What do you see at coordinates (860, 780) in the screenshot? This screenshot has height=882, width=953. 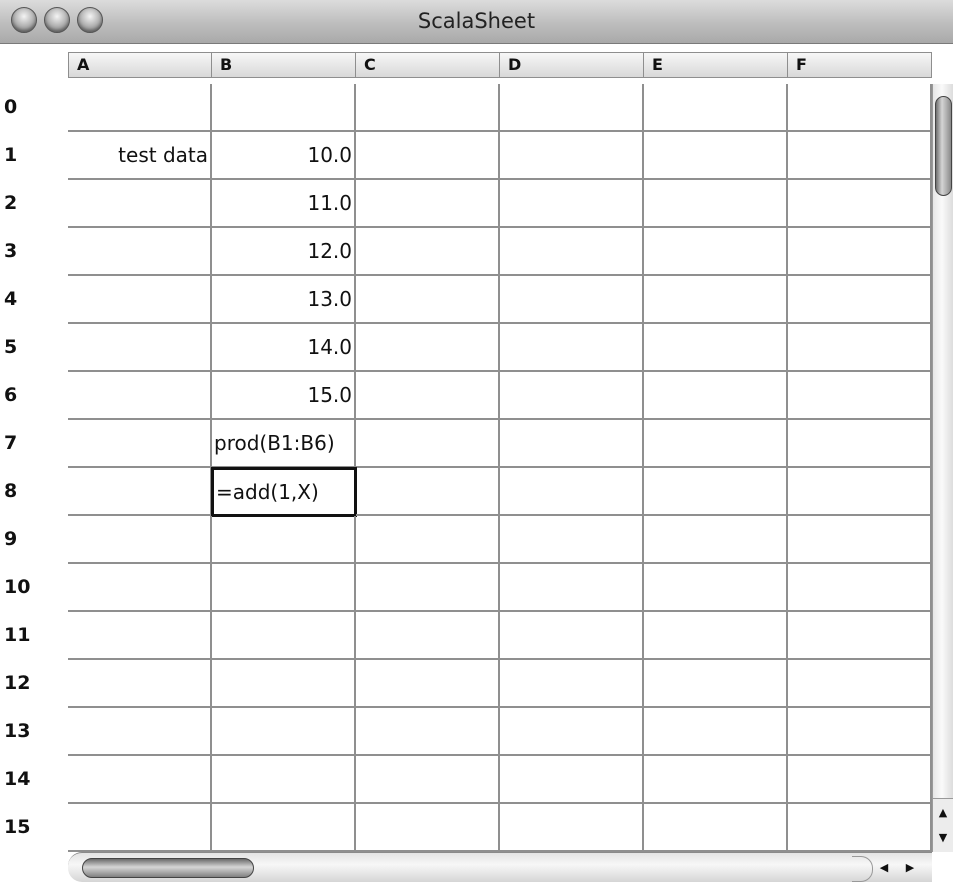 I see `cell-f14` at bounding box center [860, 780].